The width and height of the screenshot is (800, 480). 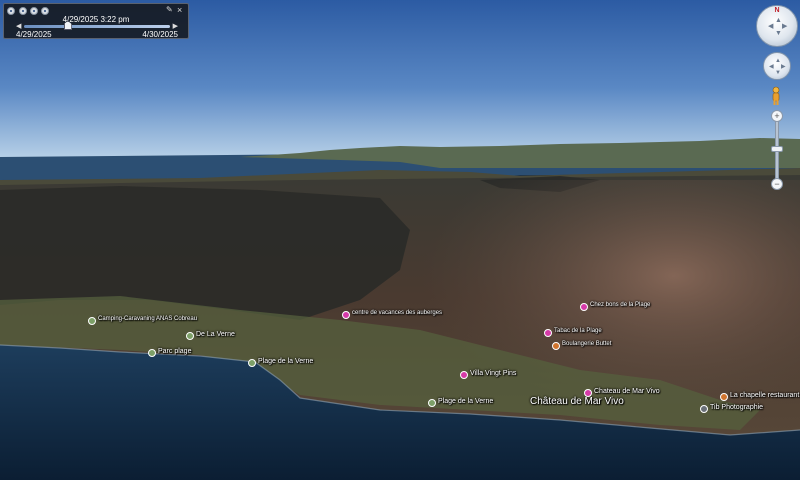 What do you see at coordinates (627, 391) in the screenshot?
I see `place-label: Chateau de Mar Vivo` at bounding box center [627, 391].